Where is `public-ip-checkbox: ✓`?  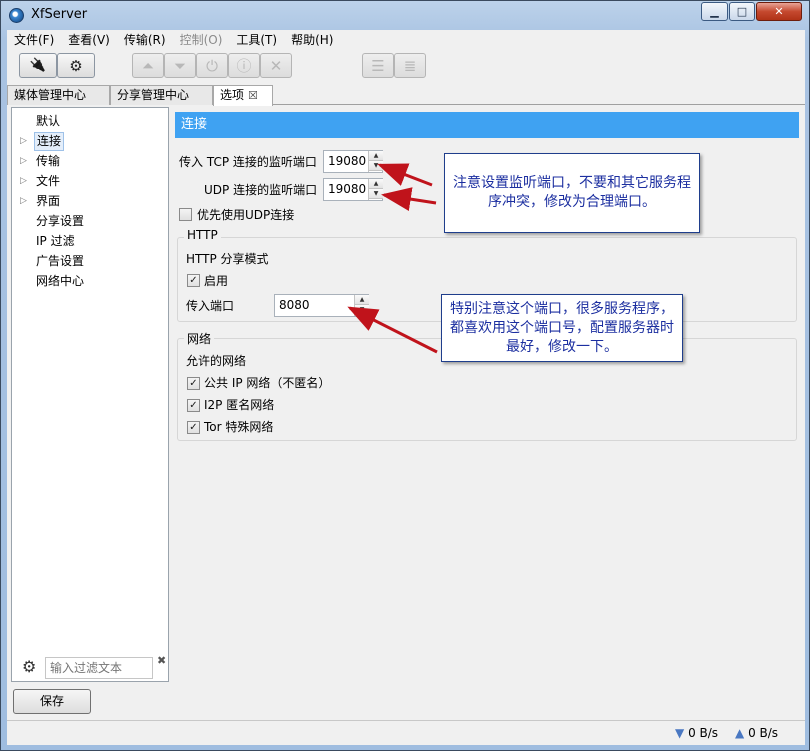 public-ip-checkbox: ✓ is located at coordinates (193, 383).